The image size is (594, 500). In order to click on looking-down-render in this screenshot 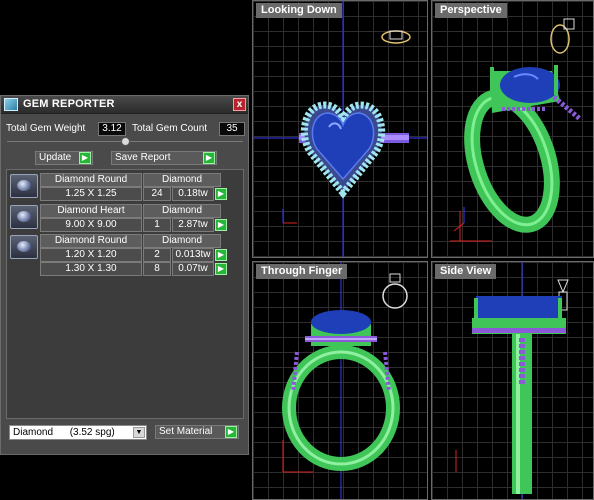, I will do `click(340, 129)`.